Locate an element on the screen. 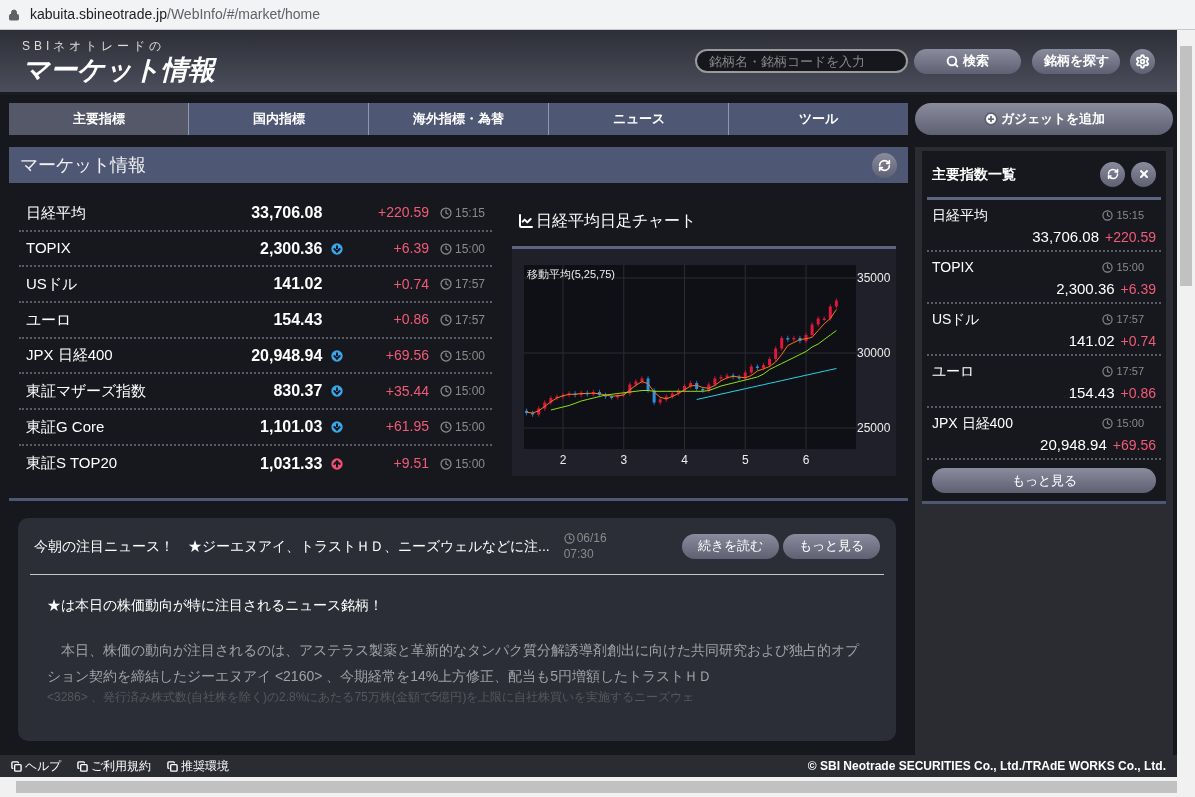 The width and height of the screenshot is (1195, 797). chart-title: 日経平均日足チャート is located at coordinates (616, 221).